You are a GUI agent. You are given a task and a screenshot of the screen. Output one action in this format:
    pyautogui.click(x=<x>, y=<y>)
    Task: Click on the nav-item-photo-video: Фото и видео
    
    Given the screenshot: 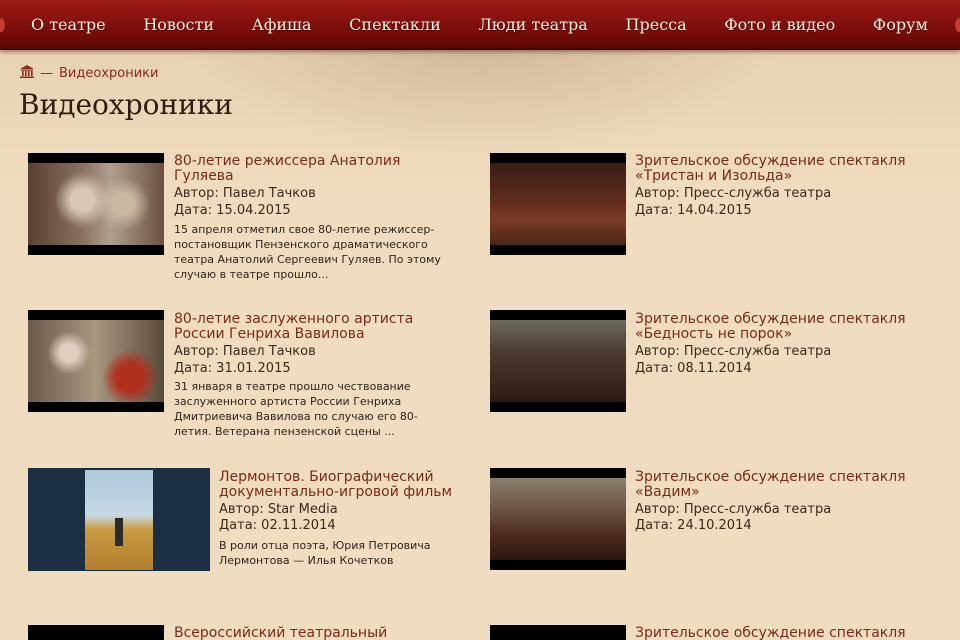 What is the action you would take?
    pyautogui.click(x=779, y=24)
    